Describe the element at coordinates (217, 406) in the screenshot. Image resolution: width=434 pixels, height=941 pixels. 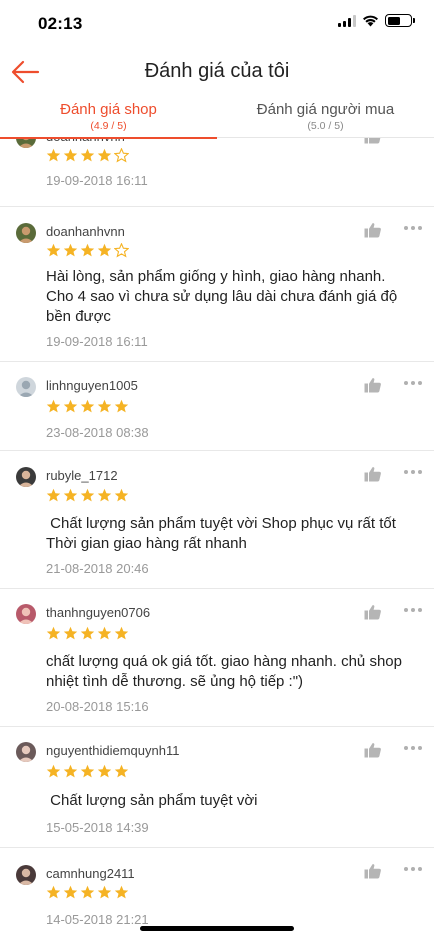
I see `review-item: linhnguyen1005 23-08-2018 08:38` at that location.